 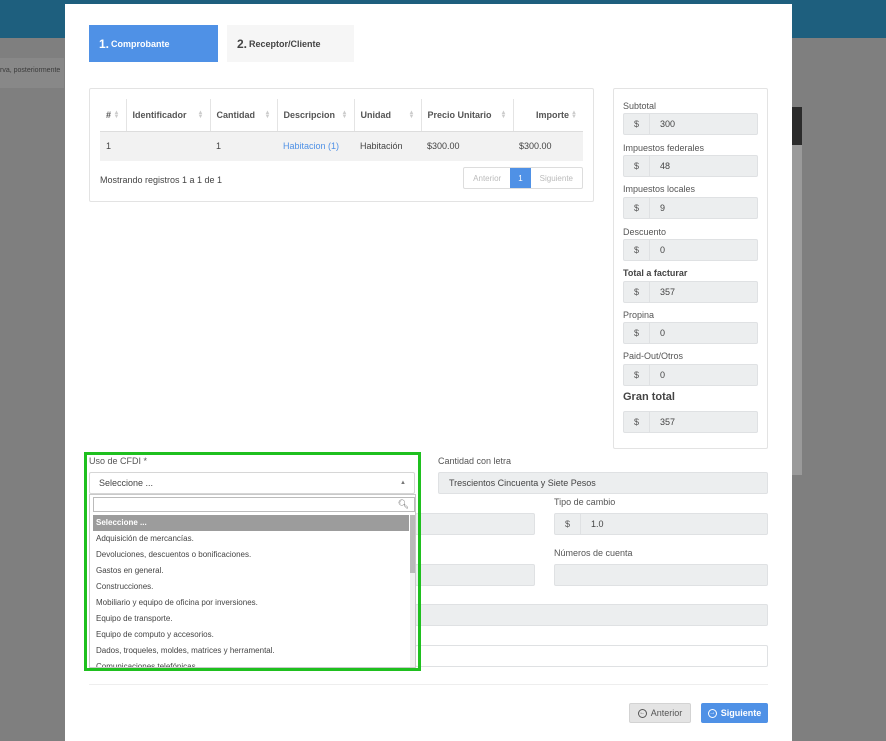 What do you see at coordinates (741, 713) in the screenshot?
I see `siguiente-label: Siguiente` at bounding box center [741, 713].